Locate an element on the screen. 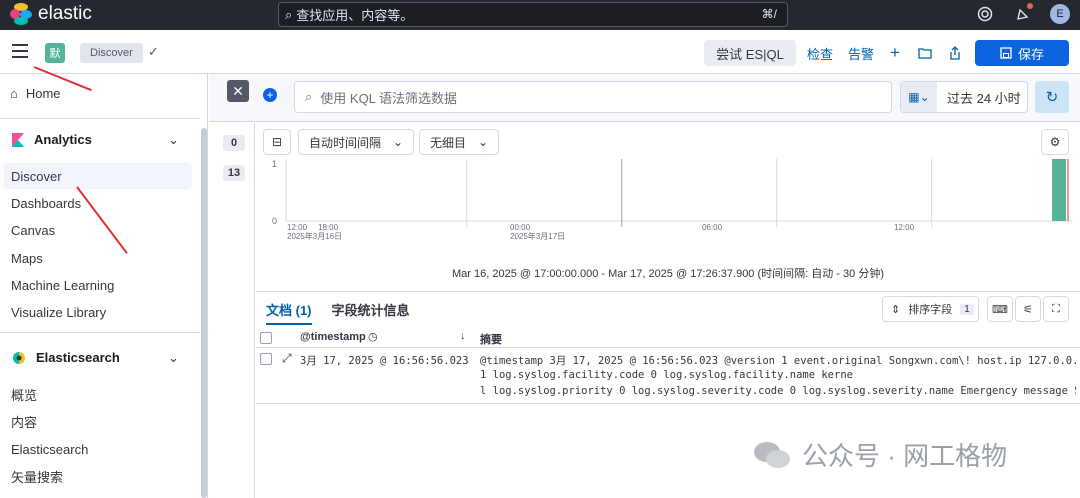 This screenshot has width=1080, height=498. watermark-text: 公众号 · 网工格物 is located at coordinates (905, 456).